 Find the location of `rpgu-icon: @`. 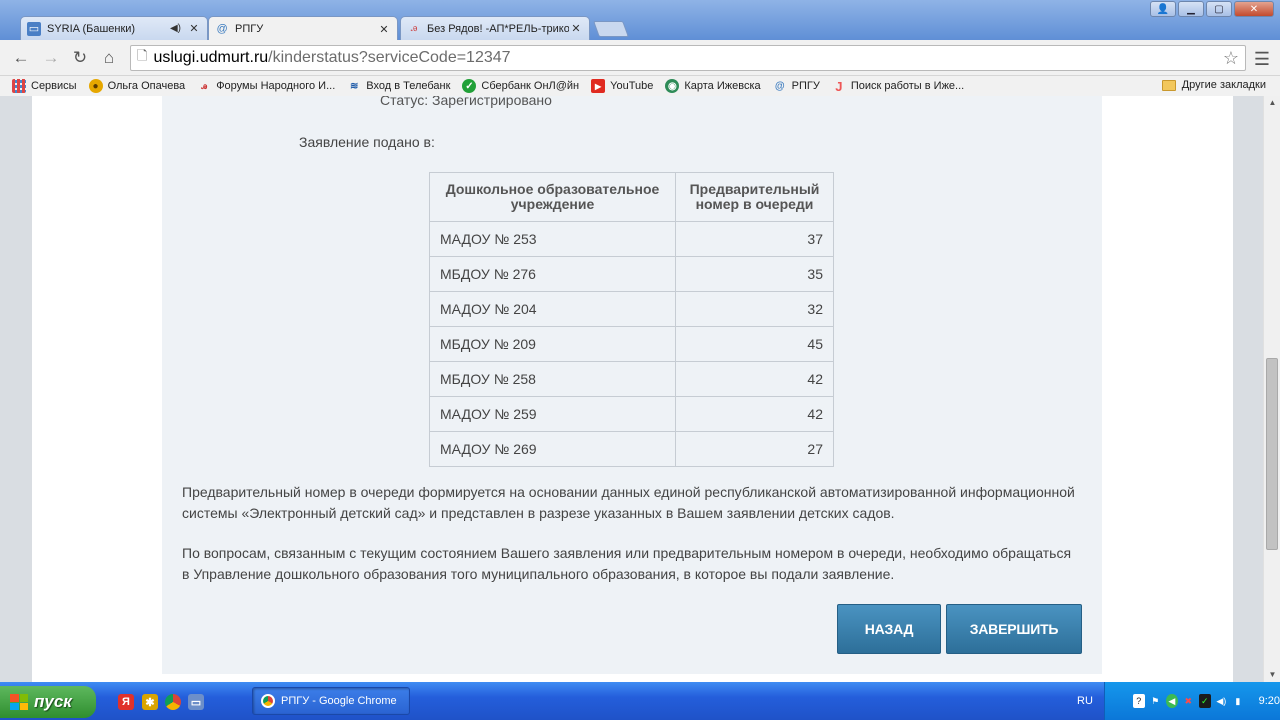

rpgu-icon: @ is located at coordinates (222, 29).